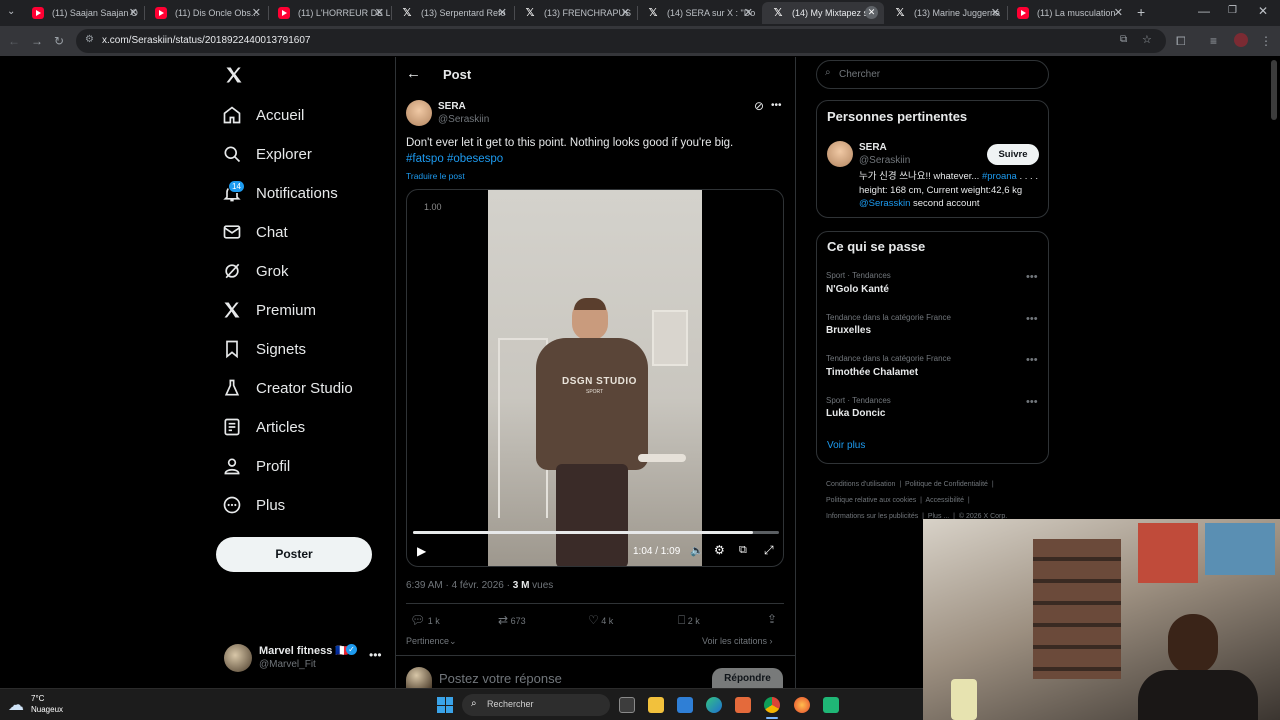  Describe the element at coordinates (769, 550) in the screenshot. I see `fullscreen-icon: ⤢` at that location.